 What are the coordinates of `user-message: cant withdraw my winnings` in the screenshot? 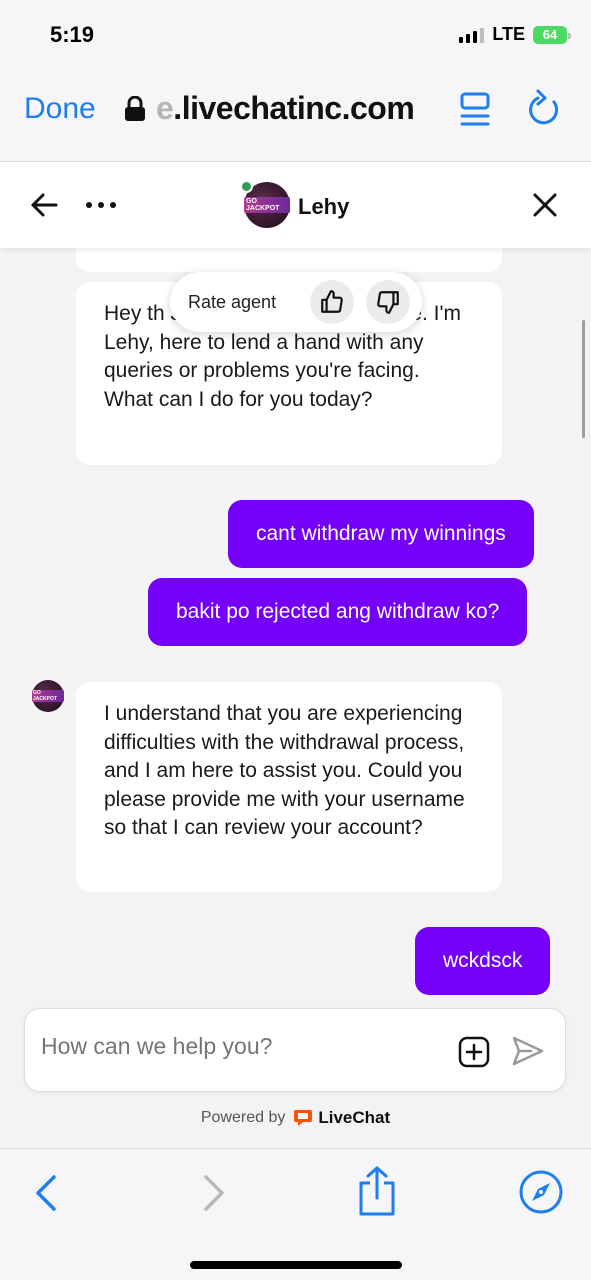 It's located at (381, 534).